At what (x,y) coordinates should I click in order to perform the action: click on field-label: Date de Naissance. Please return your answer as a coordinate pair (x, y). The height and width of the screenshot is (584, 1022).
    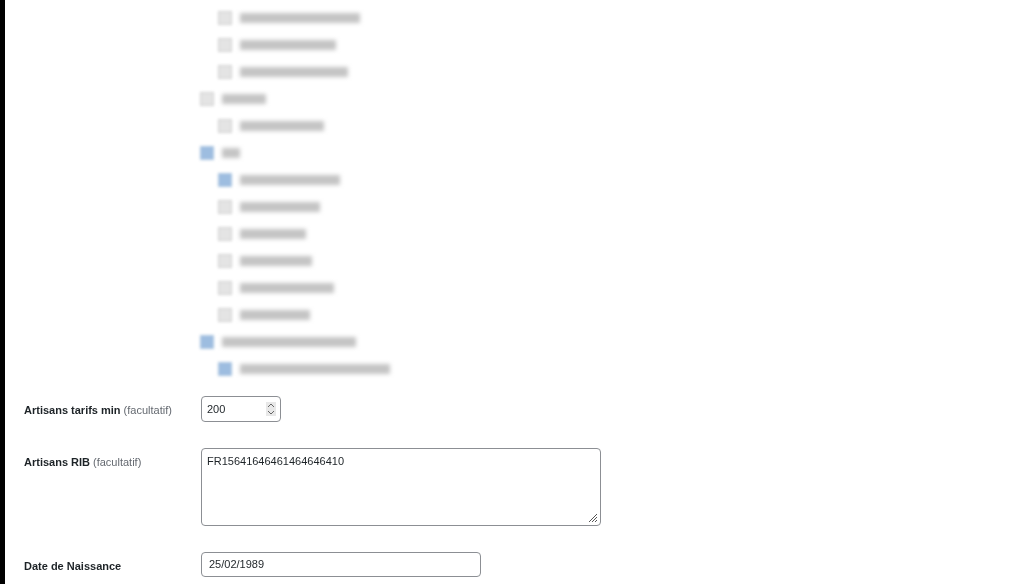
    Looking at the image, I should click on (73, 566).